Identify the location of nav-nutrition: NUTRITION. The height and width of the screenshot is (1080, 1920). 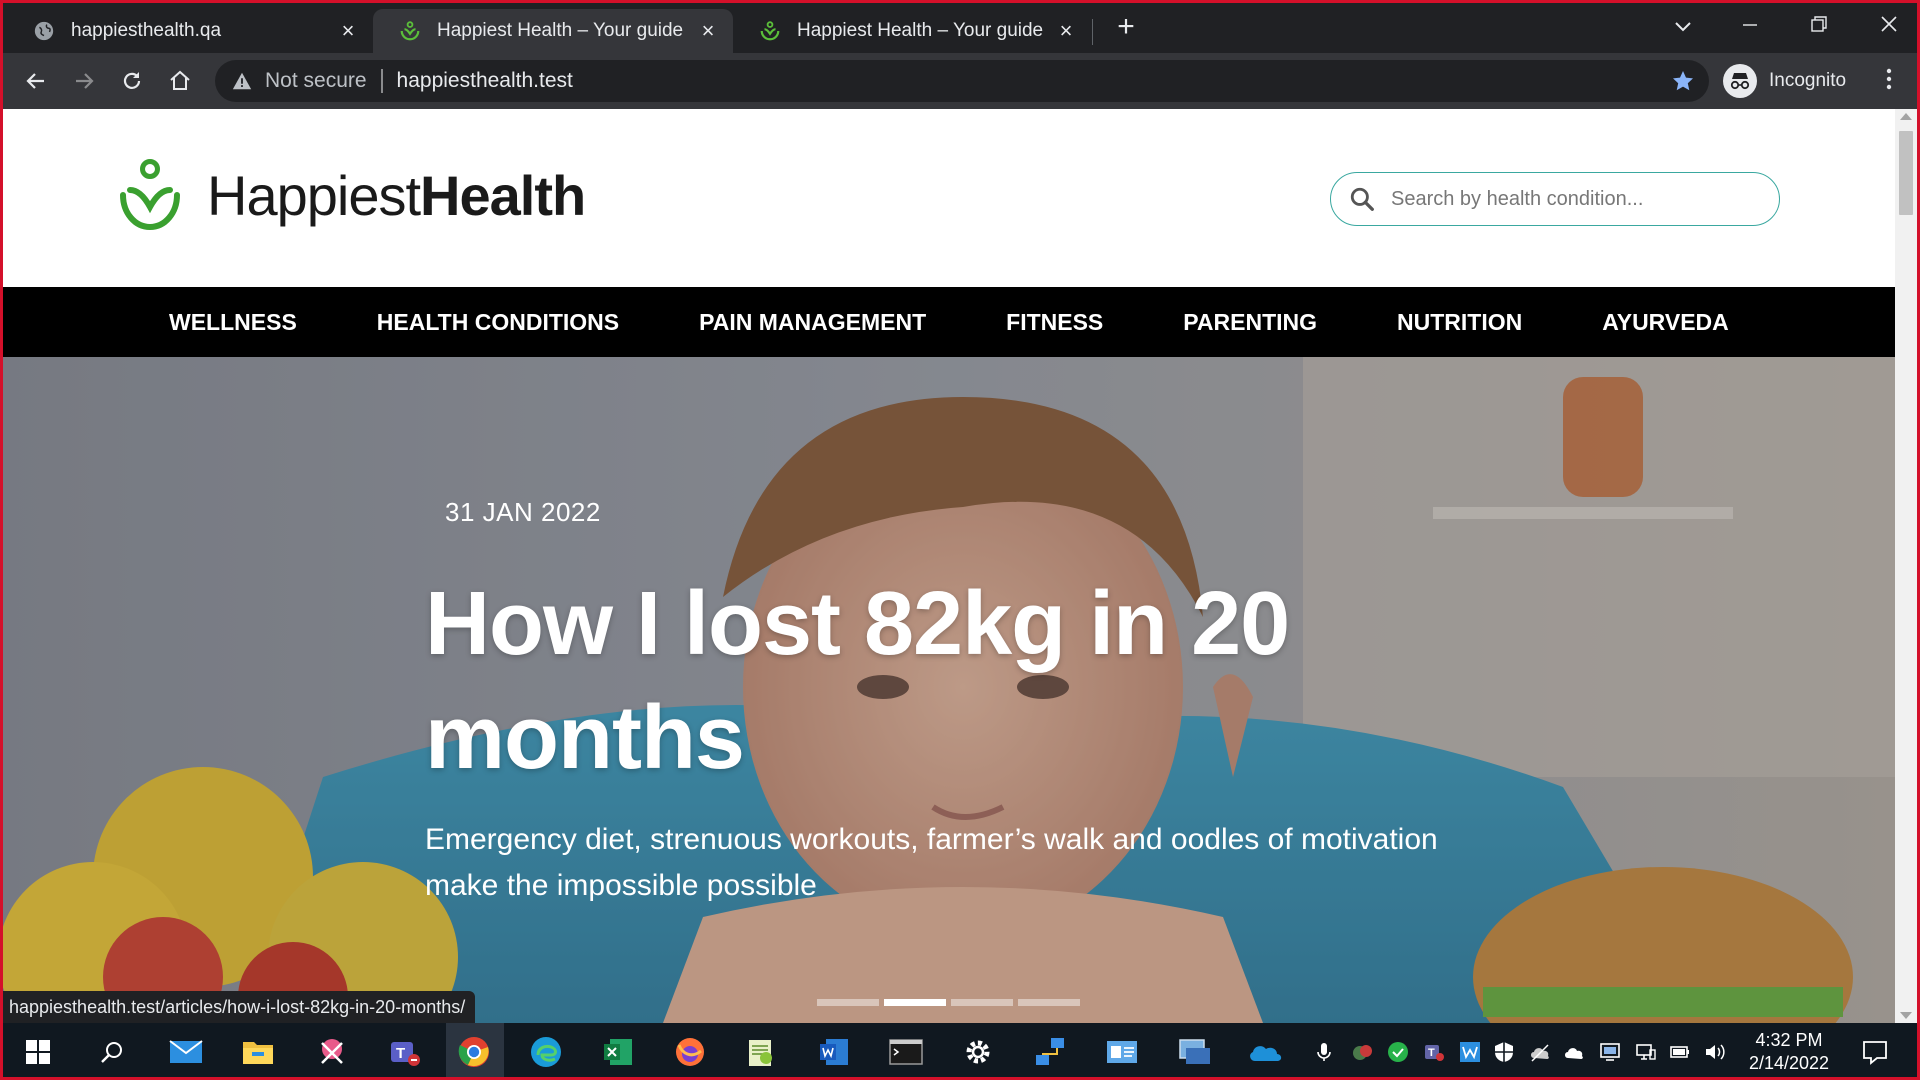
(1459, 322).